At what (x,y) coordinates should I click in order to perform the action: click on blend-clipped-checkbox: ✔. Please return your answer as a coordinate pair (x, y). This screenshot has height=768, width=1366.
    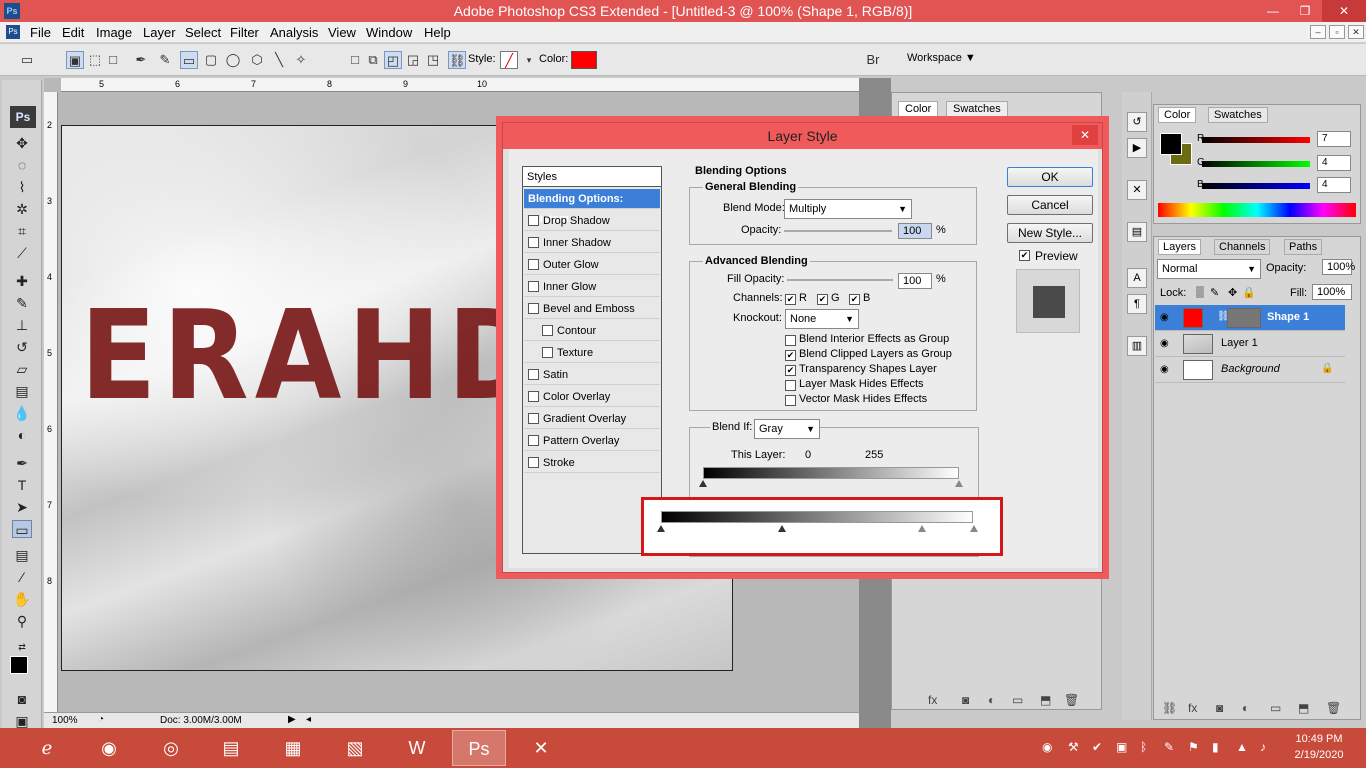
    Looking at the image, I should click on (790, 355).